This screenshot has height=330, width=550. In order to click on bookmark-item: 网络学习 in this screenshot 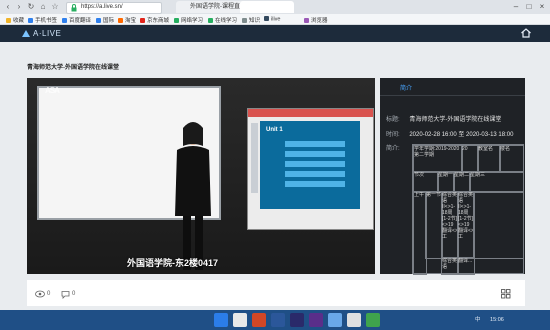, I will do `click(188, 20)`.